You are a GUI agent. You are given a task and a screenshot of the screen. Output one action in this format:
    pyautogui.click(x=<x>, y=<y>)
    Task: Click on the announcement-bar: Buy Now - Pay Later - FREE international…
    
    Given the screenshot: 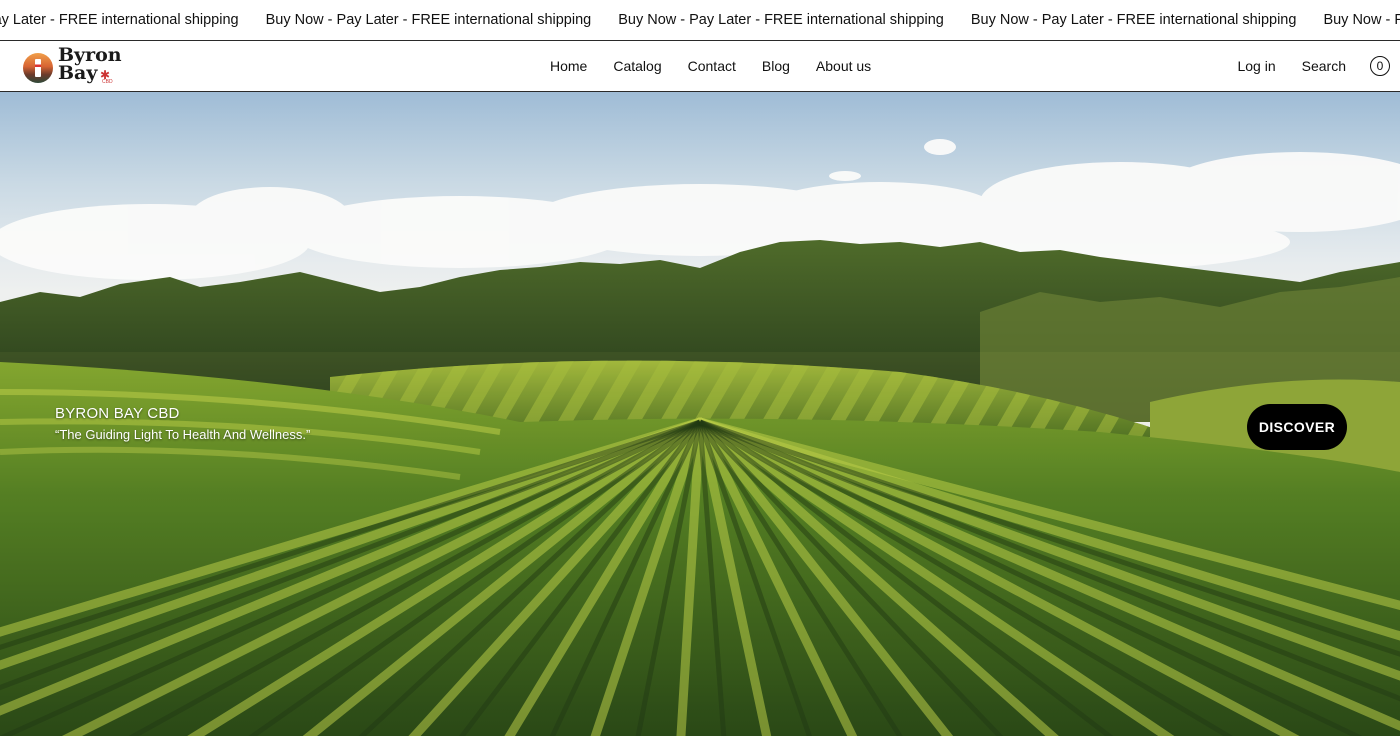 What is the action you would take?
    pyautogui.click(x=700, y=20)
    